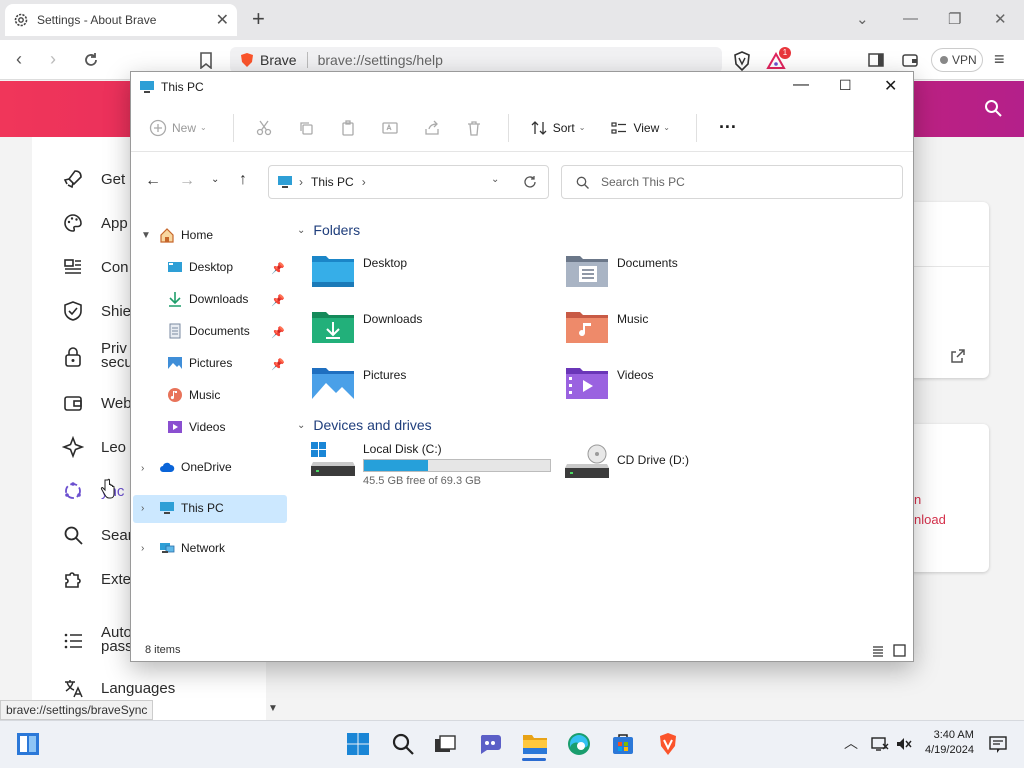 The width and height of the screenshot is (1024, 768). I want to click on chat-button, so click(490, 744).